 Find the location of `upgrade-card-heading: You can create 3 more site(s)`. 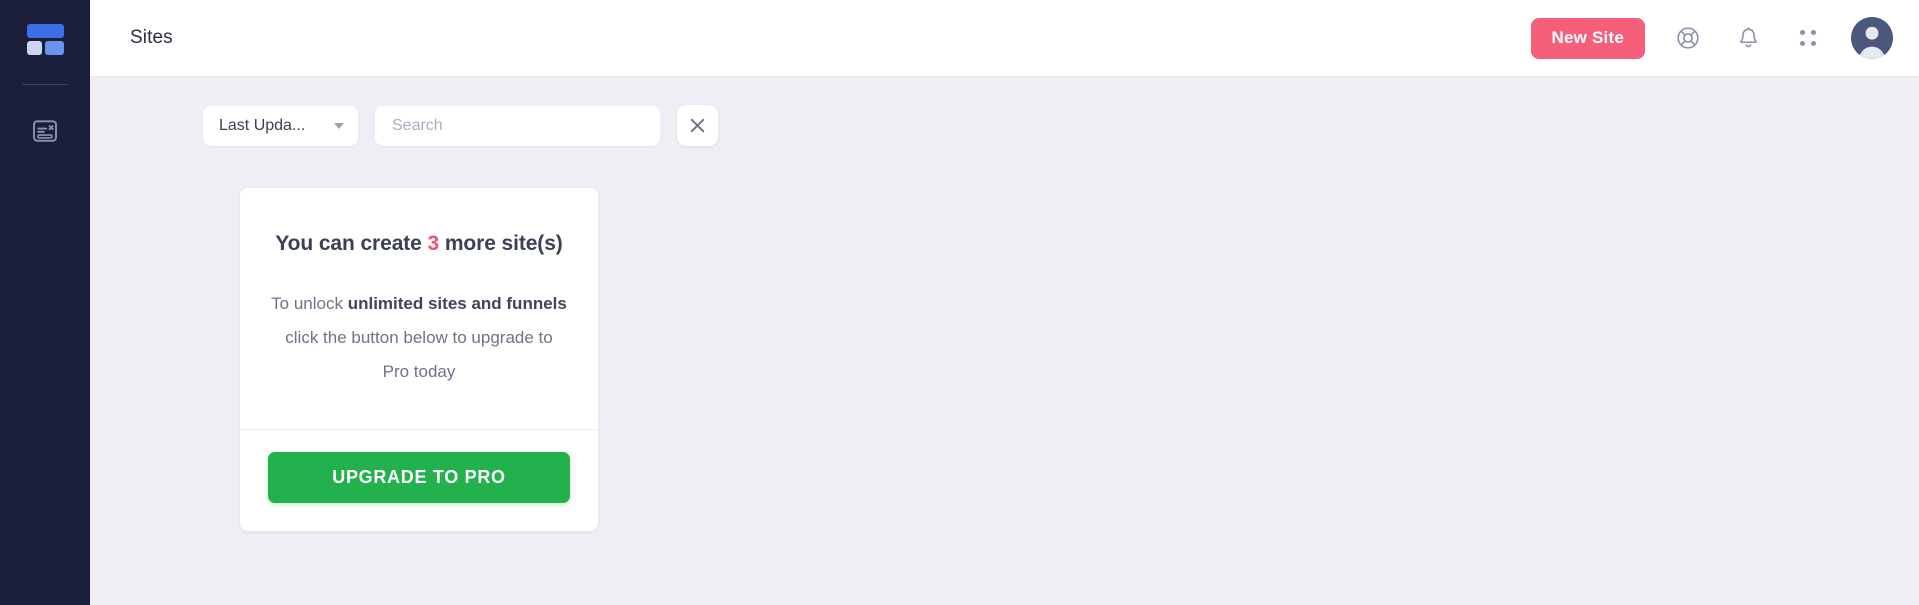

upgrade-card-heading: You can create 3 more site(s) is located at coordinates (419, 243).